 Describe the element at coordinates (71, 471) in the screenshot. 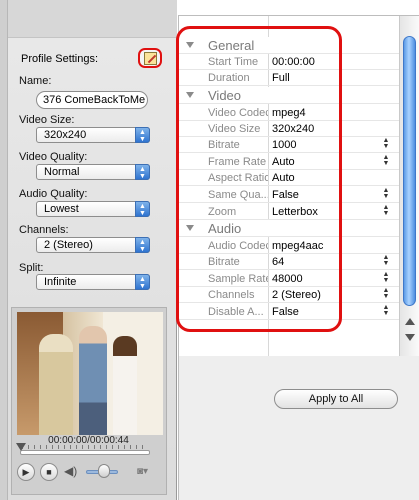

I see `speaker-icon: ◀)` at that location.